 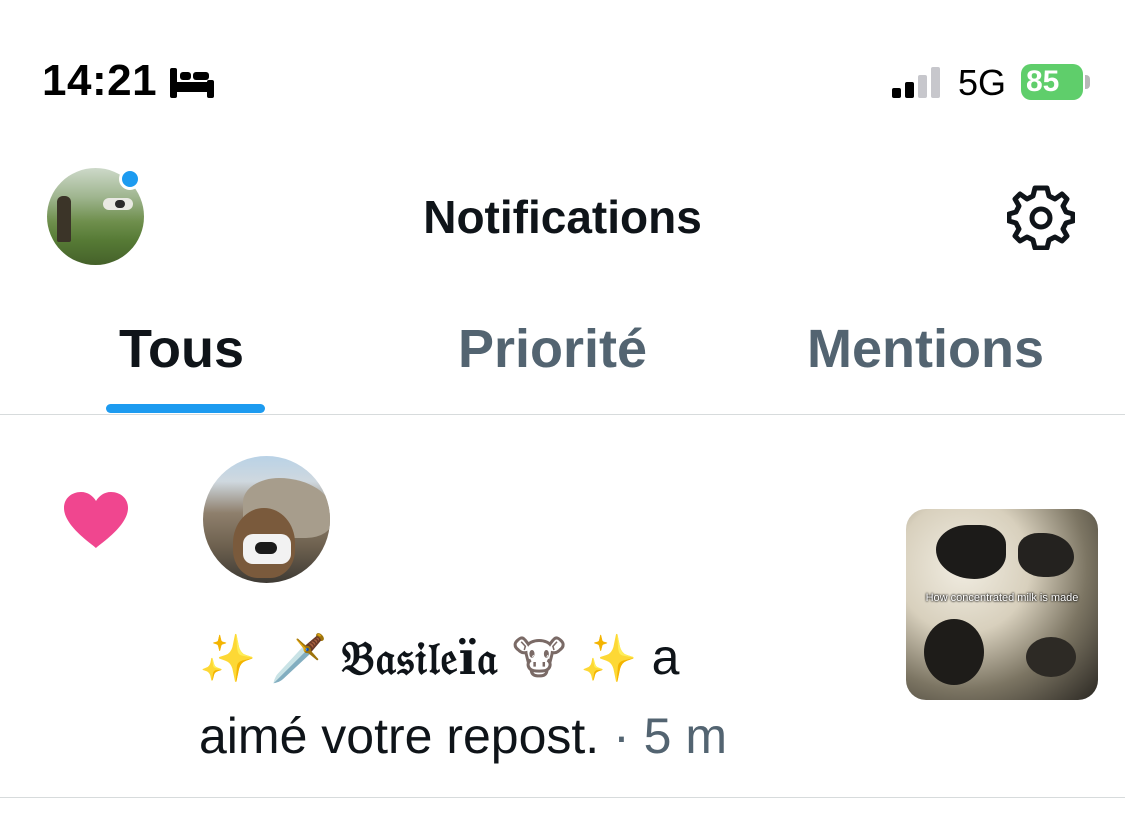 I want to click on active-tab-indicator, so click(x=185, y=408).